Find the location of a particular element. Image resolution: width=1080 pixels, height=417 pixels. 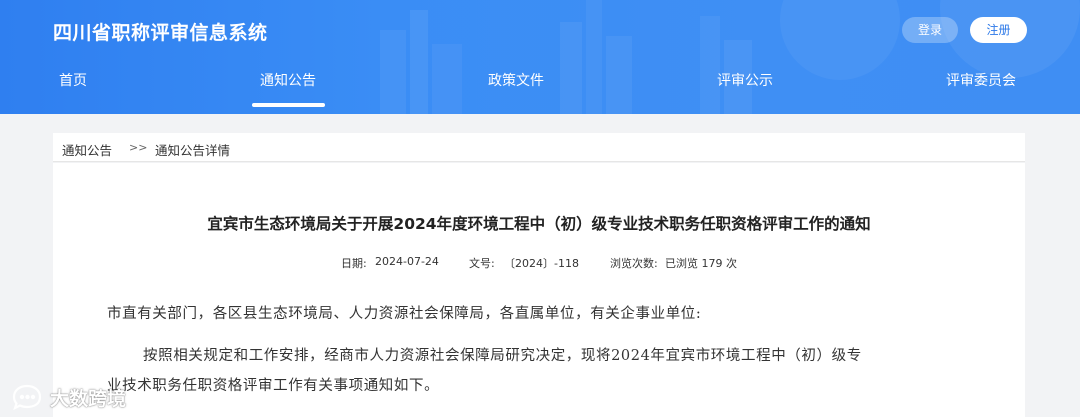

watermark: 大数跨境 is located at coordinates (68, 397).